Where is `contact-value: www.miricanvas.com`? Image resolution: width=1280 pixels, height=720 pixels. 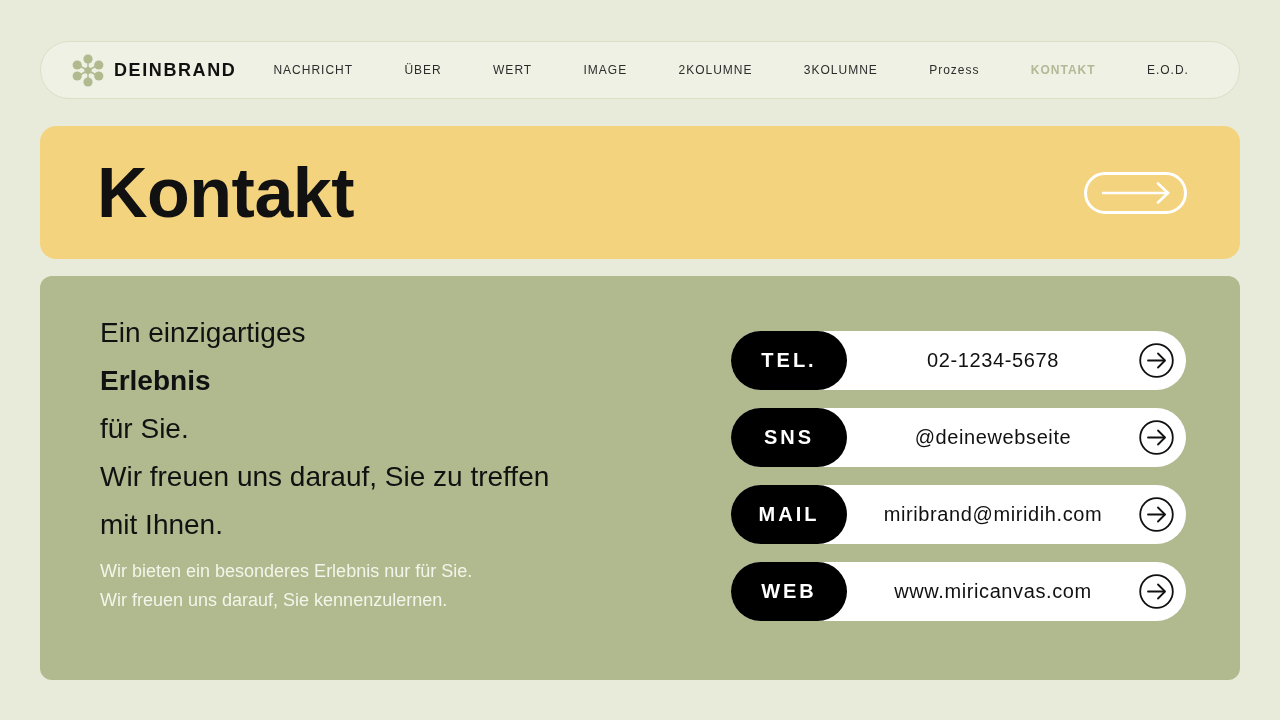 contact-value: www.miricanvas.com is located at coordinates (993, 591).